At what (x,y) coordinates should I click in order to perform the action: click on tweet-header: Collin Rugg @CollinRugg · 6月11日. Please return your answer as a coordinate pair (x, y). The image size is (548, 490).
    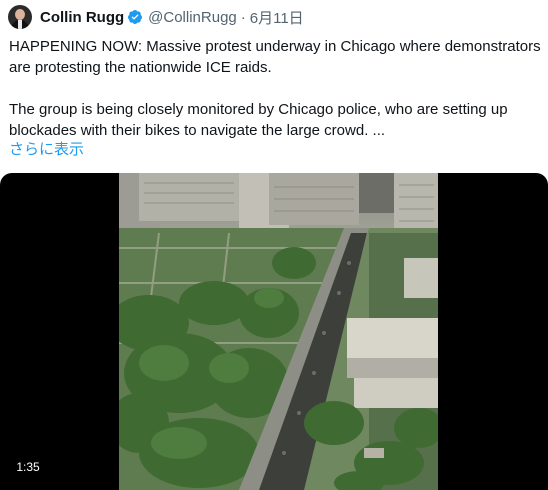
    Looking at the image, I should click on (156, 17).